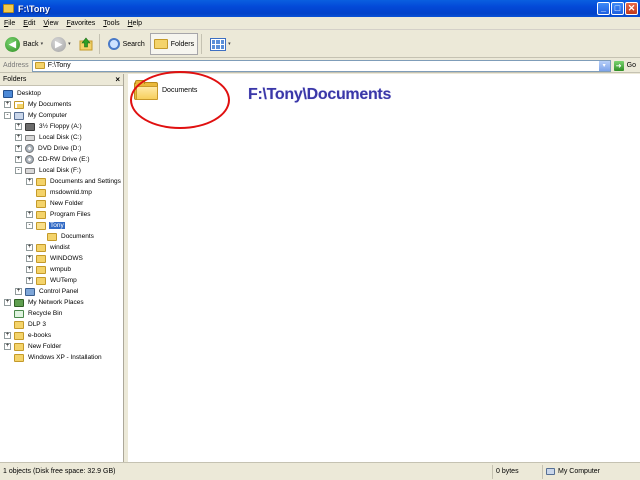 Image resolution: width=640 pixels, height=480 pixels. What do you see at coordinates (45, 313) in the screenshot?
I see `tree-node-label: Recycle Bin` at bounding box center [45, 313].